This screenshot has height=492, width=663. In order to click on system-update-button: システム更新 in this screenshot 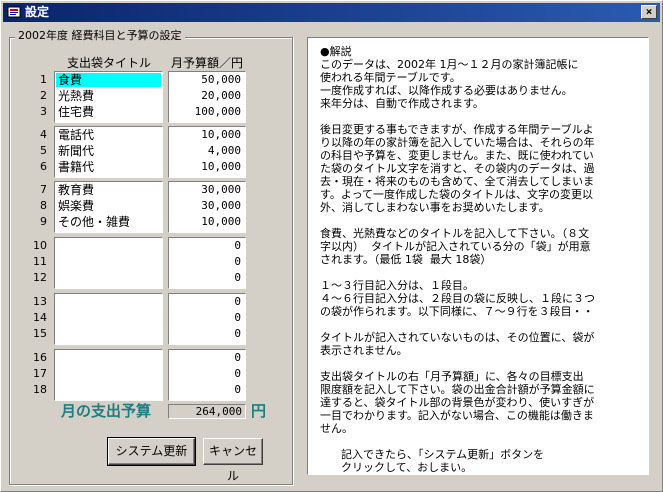, I will do `click(151, 451)`.